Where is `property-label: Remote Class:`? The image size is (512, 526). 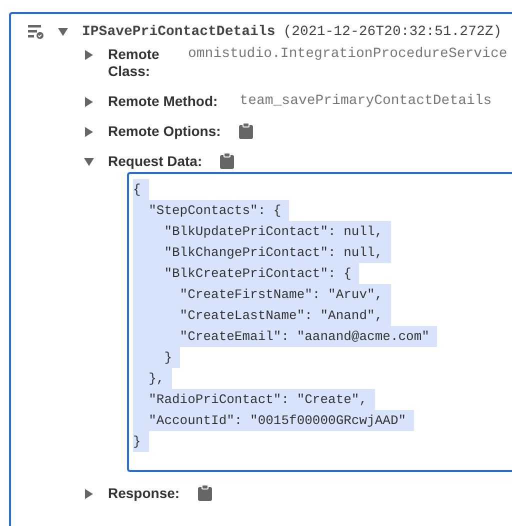
property-label: Remote Class: is located at coordinates (134, 63).